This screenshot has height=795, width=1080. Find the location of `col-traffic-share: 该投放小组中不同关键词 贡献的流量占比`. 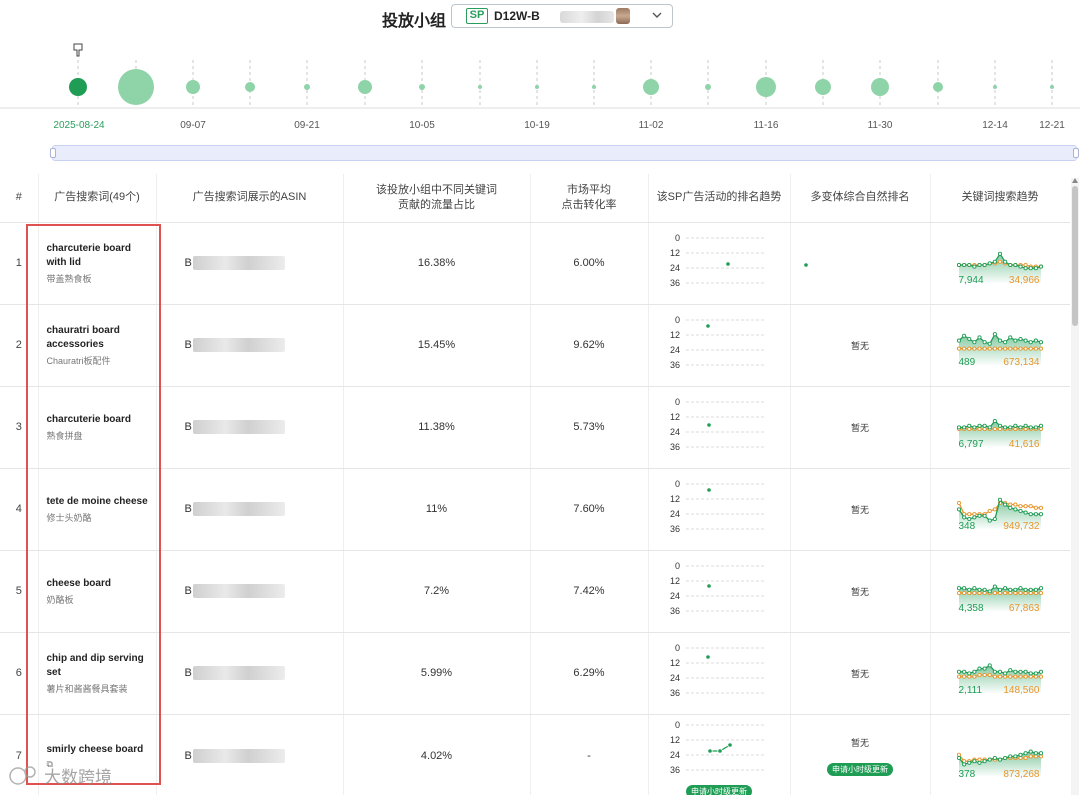

col-traffic-share: 该投放小组中不同关键词 贡献的流量占比 is located at coordinates (437, 198).